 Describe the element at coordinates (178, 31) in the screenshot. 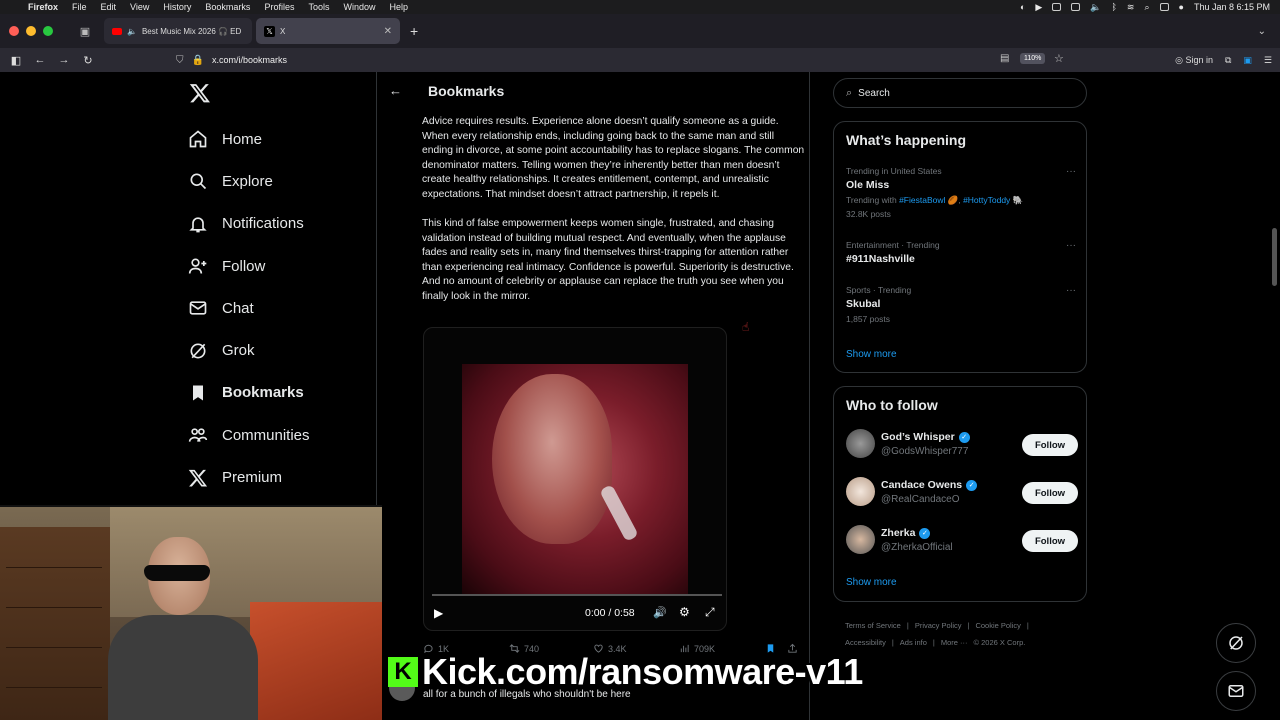

I see `tab-music-mix: 🔈 Best Music Mix 2026 🎧 ED` at that location.